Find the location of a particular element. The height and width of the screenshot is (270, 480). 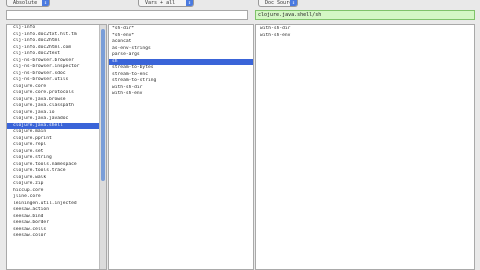

vars-filter-popup: Vars + all ⇕ is located at coordinates (166, 3).